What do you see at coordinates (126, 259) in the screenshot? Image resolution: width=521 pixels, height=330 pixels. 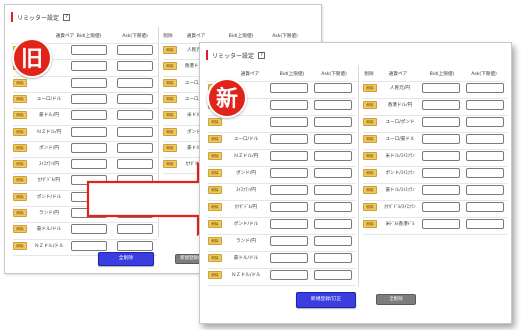 I see `old-delete-all-button: 全削除` at bounding box center [126, 259].